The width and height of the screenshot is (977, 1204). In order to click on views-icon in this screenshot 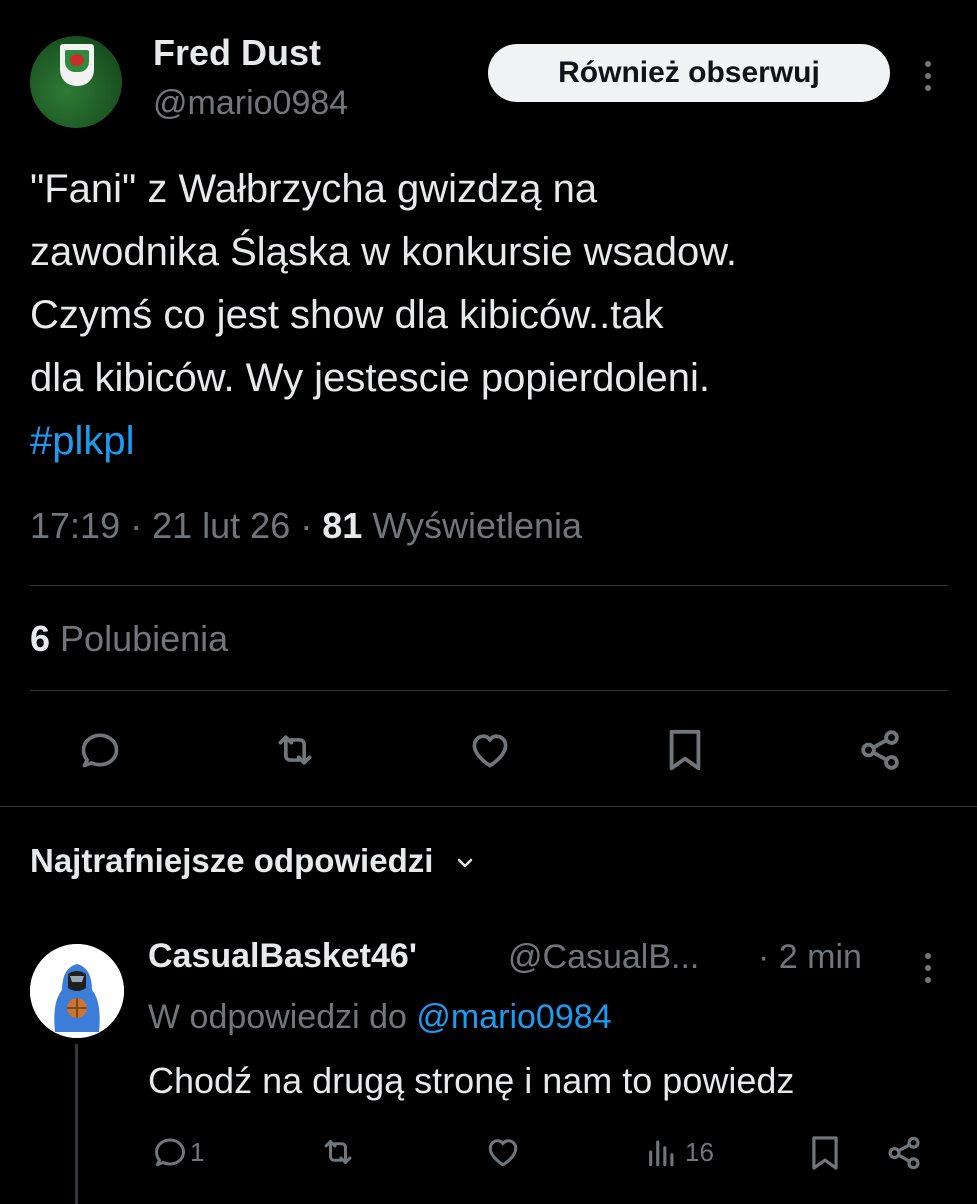, I will do `click(661, 1153)`.